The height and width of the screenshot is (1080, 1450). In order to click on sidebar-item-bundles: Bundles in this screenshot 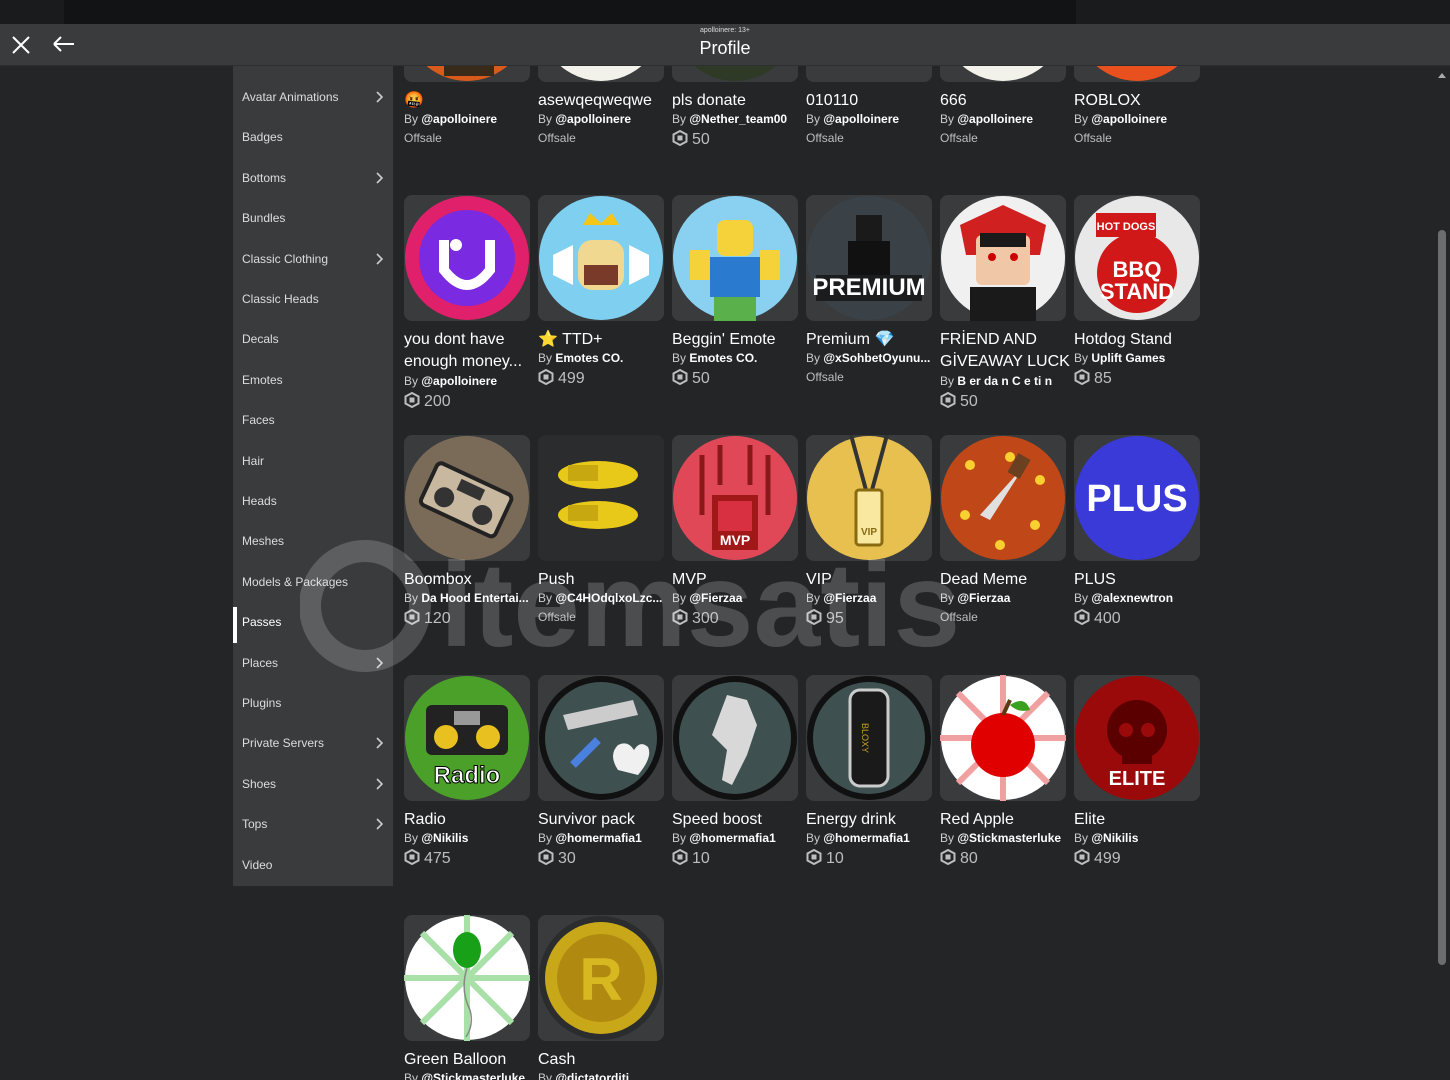, I will do `click(313, 218)`.